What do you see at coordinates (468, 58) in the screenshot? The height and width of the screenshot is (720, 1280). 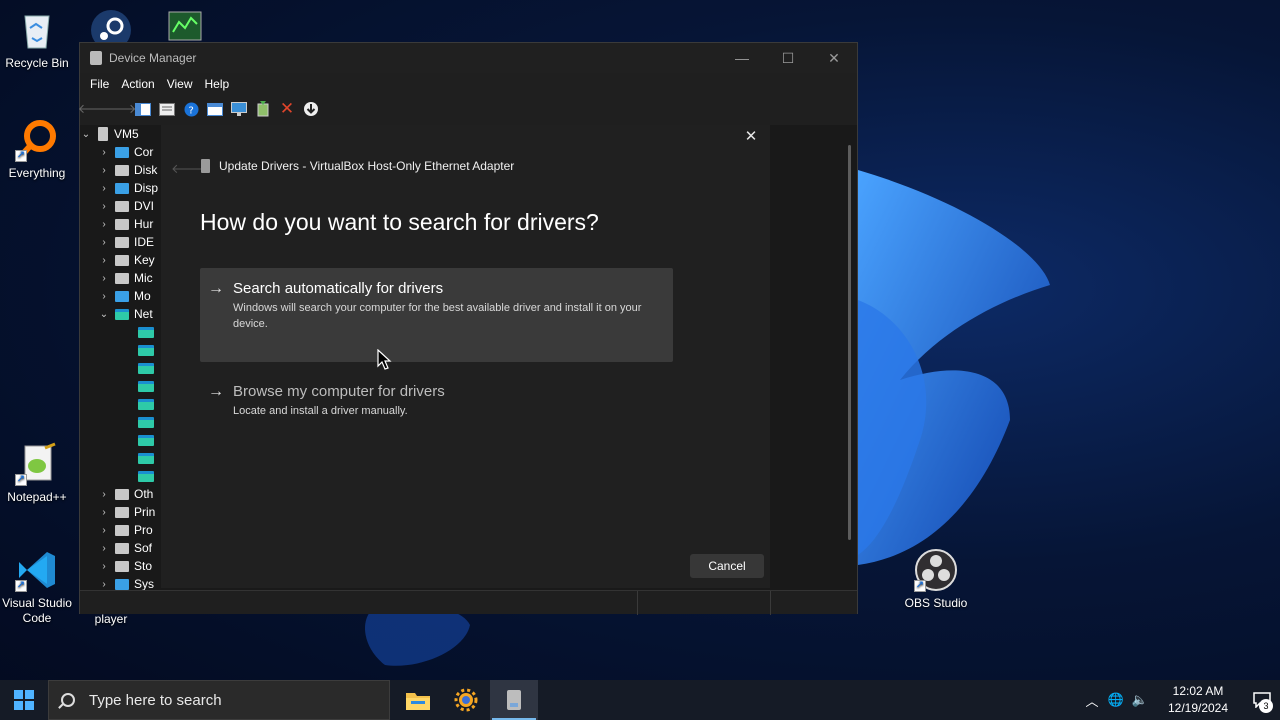 I see `title-bar: Device Manager — ☐ ✕` at bounding box center [468, 58].